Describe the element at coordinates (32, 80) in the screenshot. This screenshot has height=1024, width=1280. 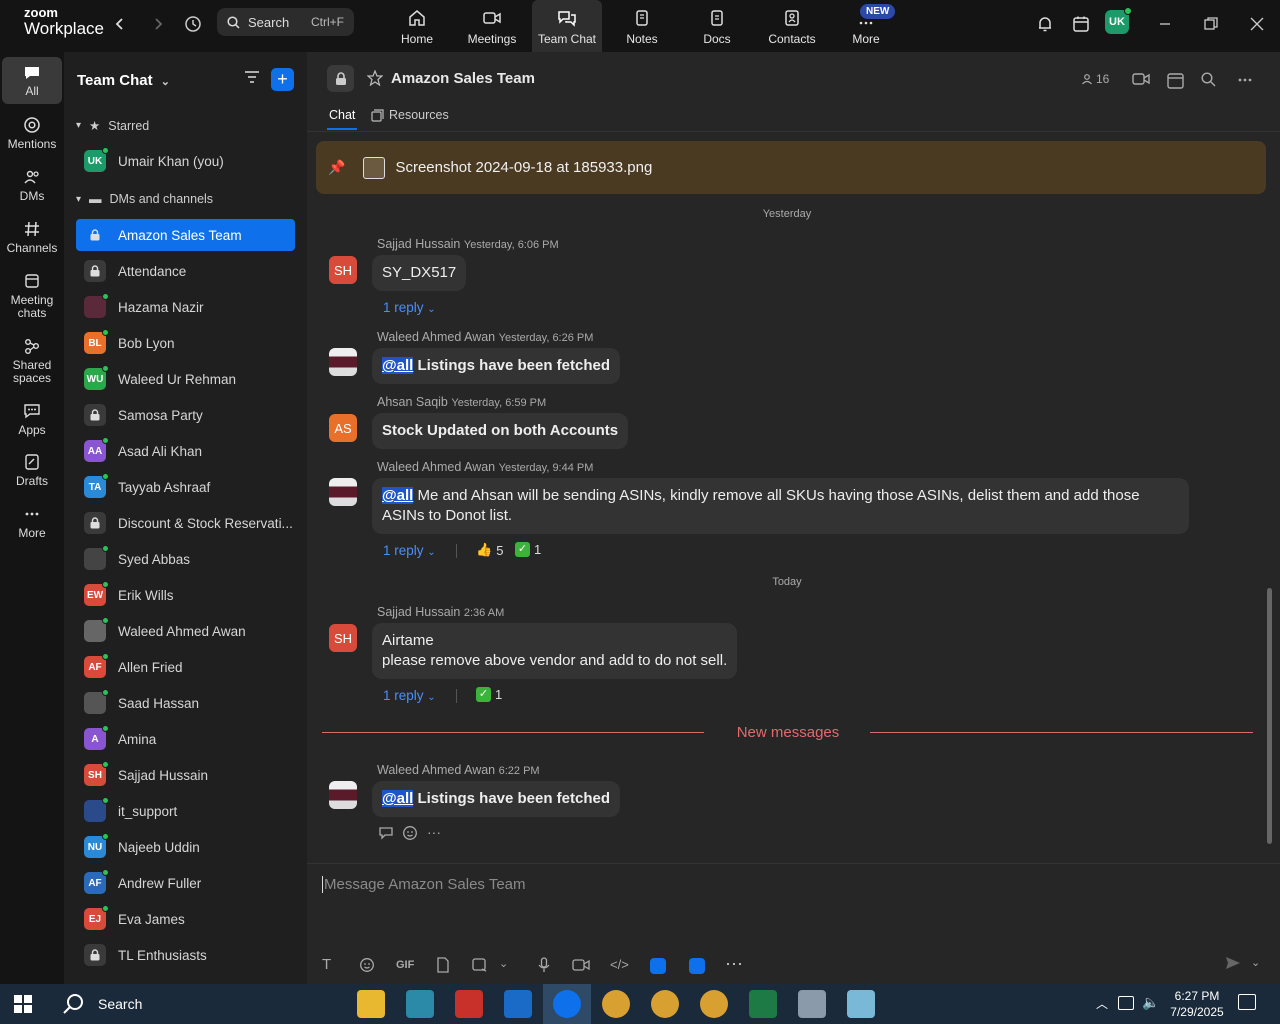
I see `rail-all: All` at that location.